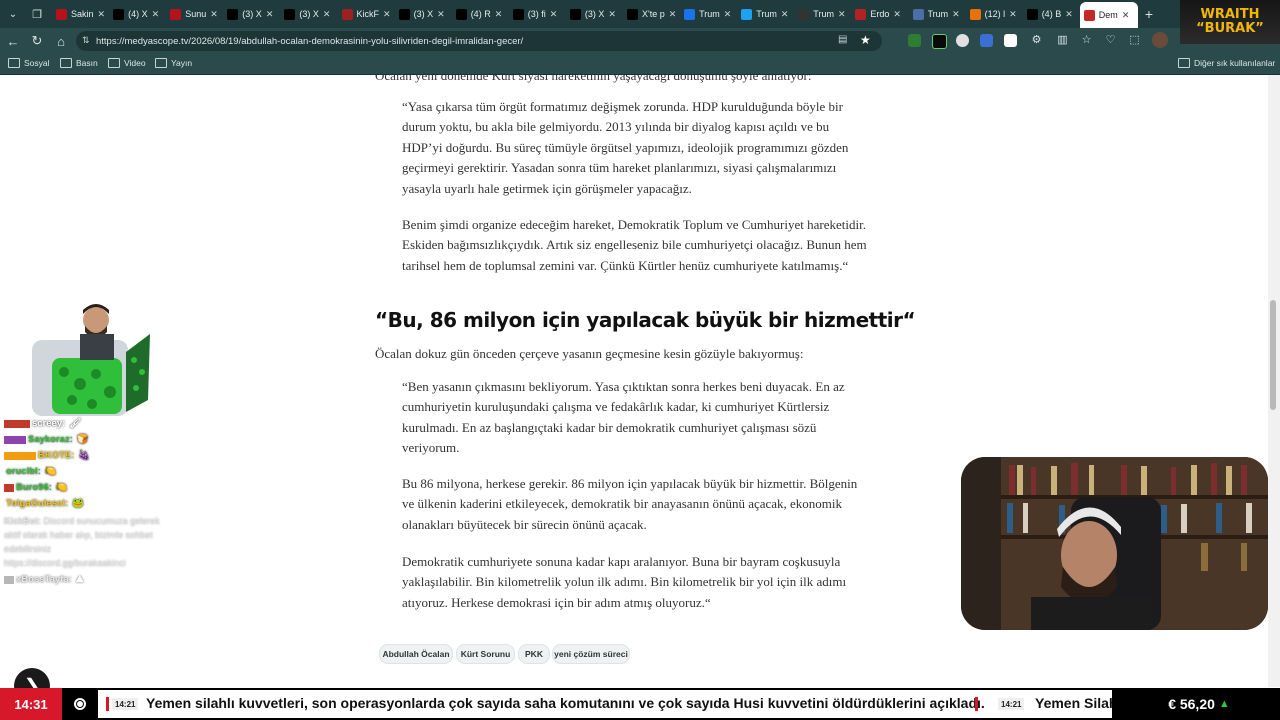 This screenshot has width=1280, height=720. Describe the element at coordinates (79, 63) in the screenshot. I see `bookmark-folder-basin: Basın` at that location.